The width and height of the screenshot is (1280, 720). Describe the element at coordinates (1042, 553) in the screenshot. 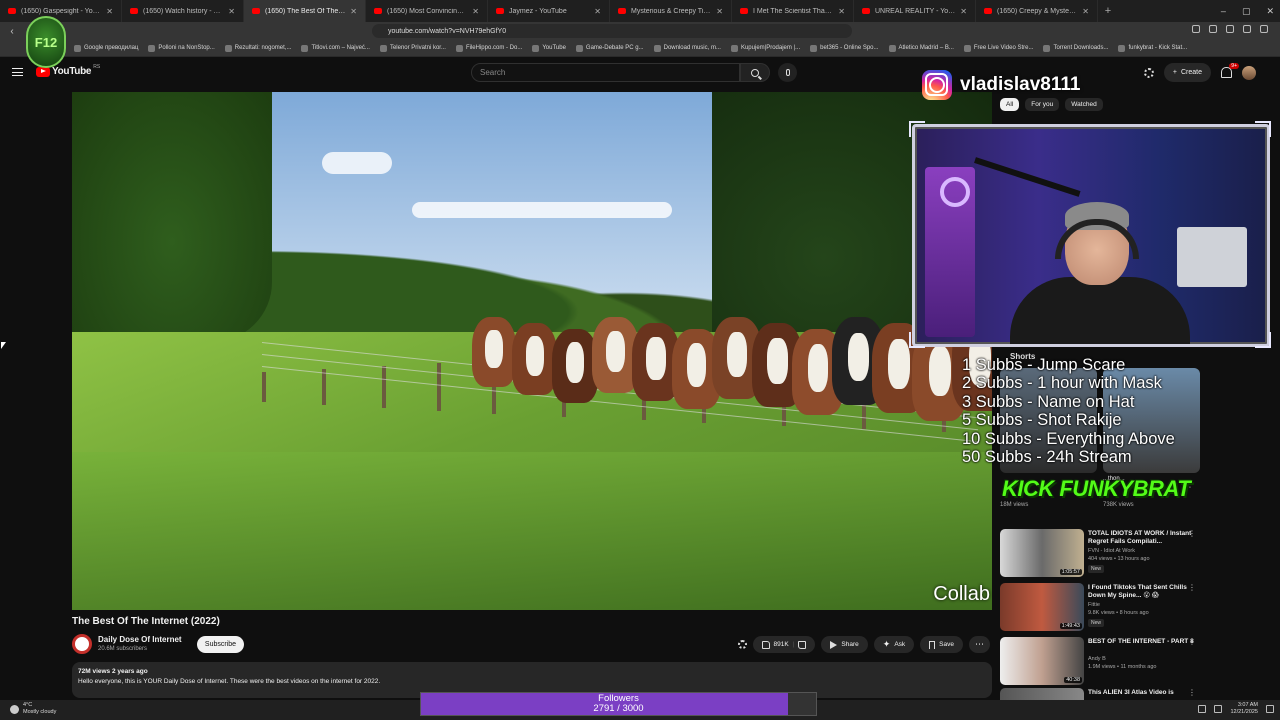

I see `video-thumbnail: 1:05:57` at that location.